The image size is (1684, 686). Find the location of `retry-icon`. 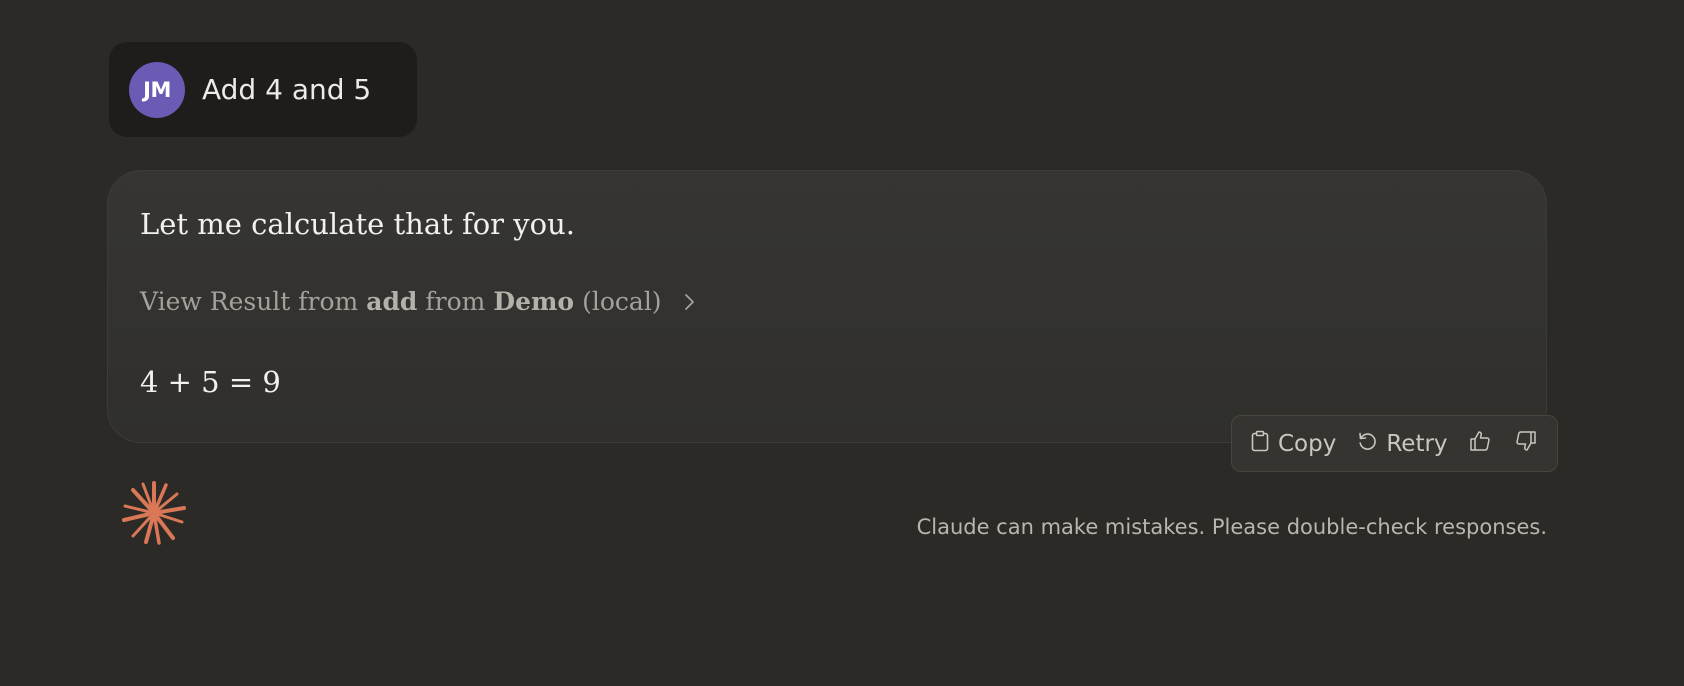

retry-icon is located at coordinates (1367, 444).